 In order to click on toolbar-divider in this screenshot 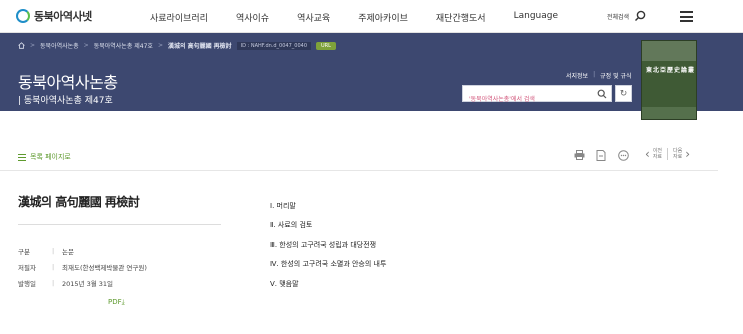, I will do `click(359, 170)`.